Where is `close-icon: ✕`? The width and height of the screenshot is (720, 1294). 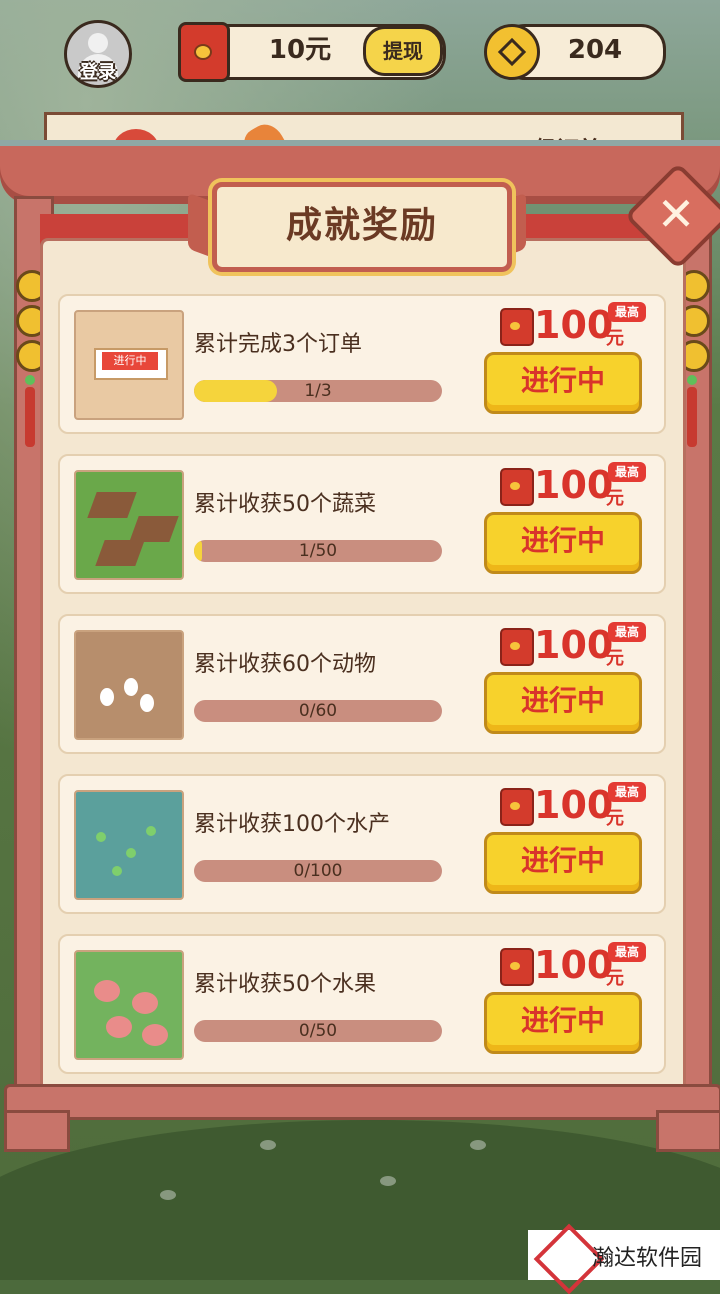
close-icon: ✕ is located at coordinates (676, 214).